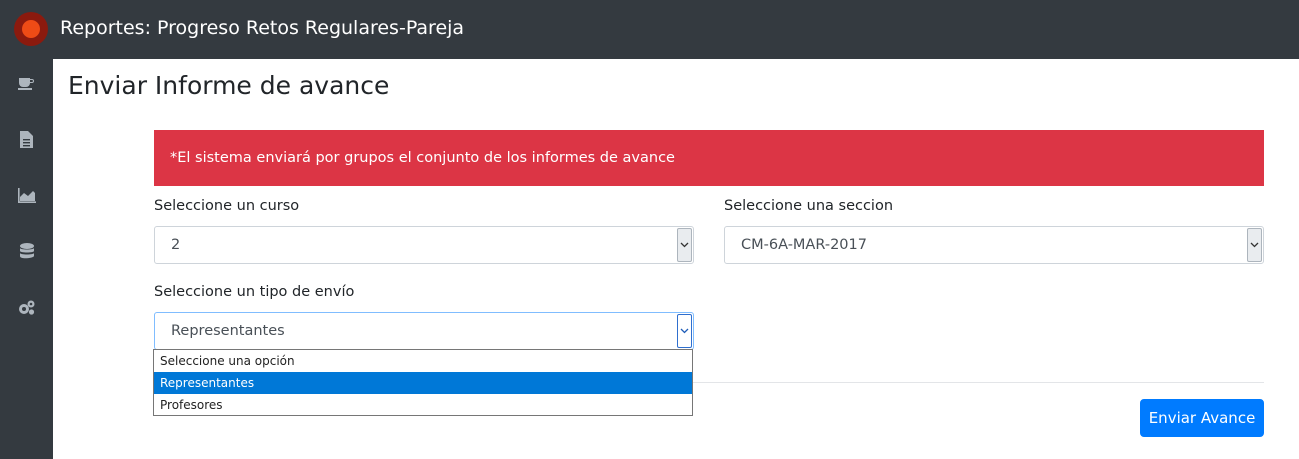 Image resolution: width=1299 pixels, height=459 pixels. Describe the element at coordinates (227, 206) in the screenshot. I see `curso-label: Seleccione un curso` at that location.